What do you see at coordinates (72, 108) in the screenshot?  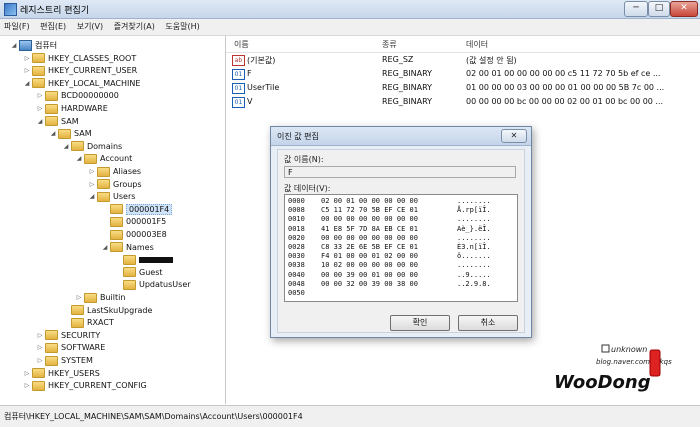 I see `tree-node: ▷ HARDWARE` at bounding box center [72, 108].